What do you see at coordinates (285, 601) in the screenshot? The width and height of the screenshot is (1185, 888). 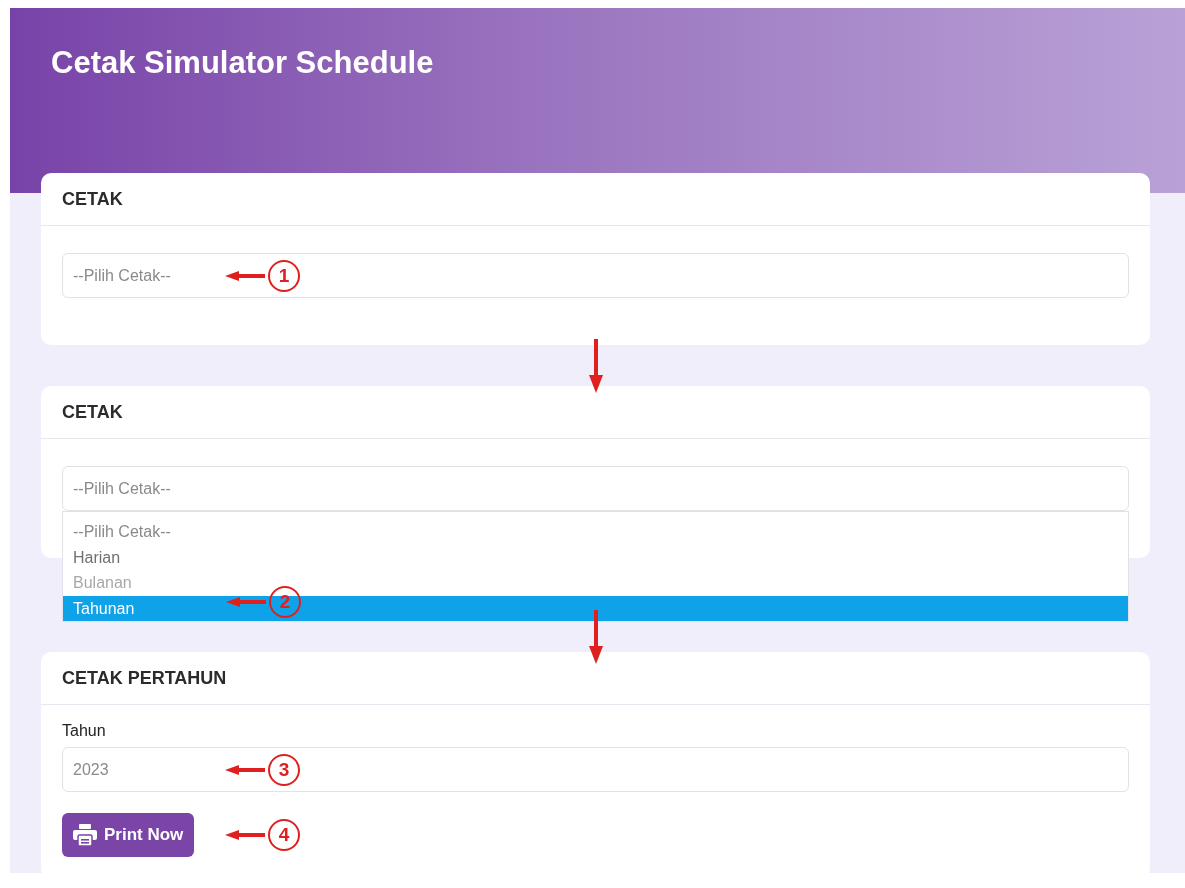 I see `step-number: 2` at bounding box center [285, 601].